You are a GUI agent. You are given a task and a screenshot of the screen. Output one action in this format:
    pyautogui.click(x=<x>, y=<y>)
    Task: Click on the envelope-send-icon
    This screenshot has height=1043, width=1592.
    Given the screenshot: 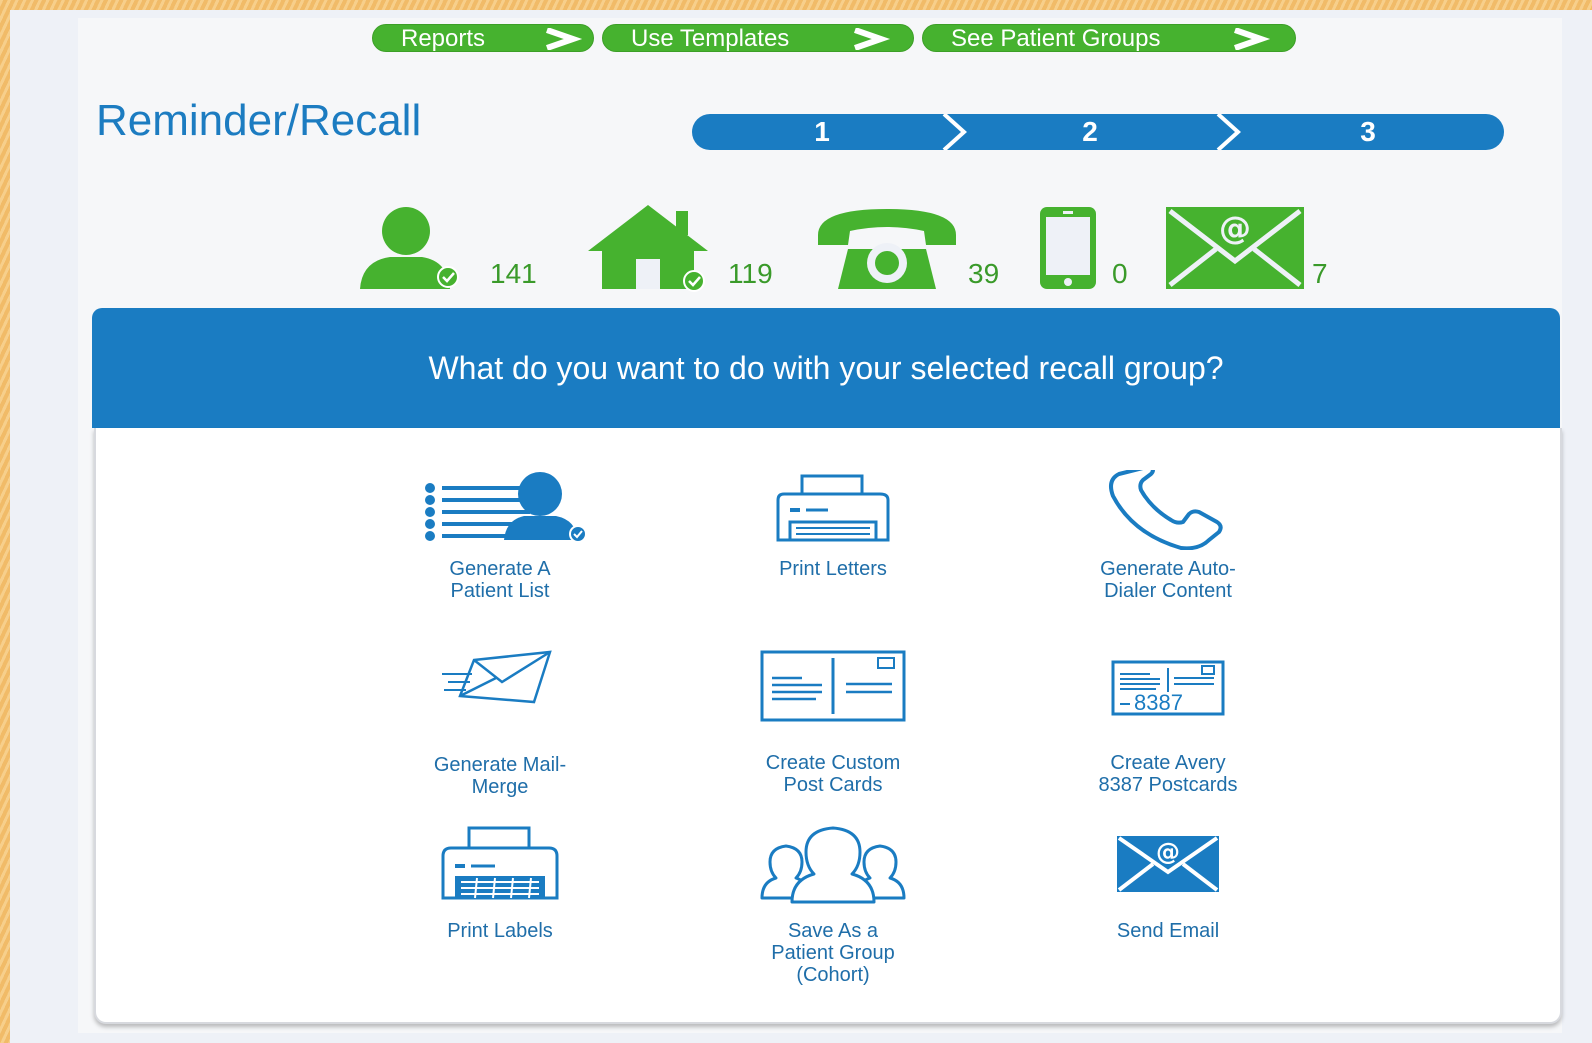 What is the action you would take?
    pyautogui.click(x=497, y=677)
    